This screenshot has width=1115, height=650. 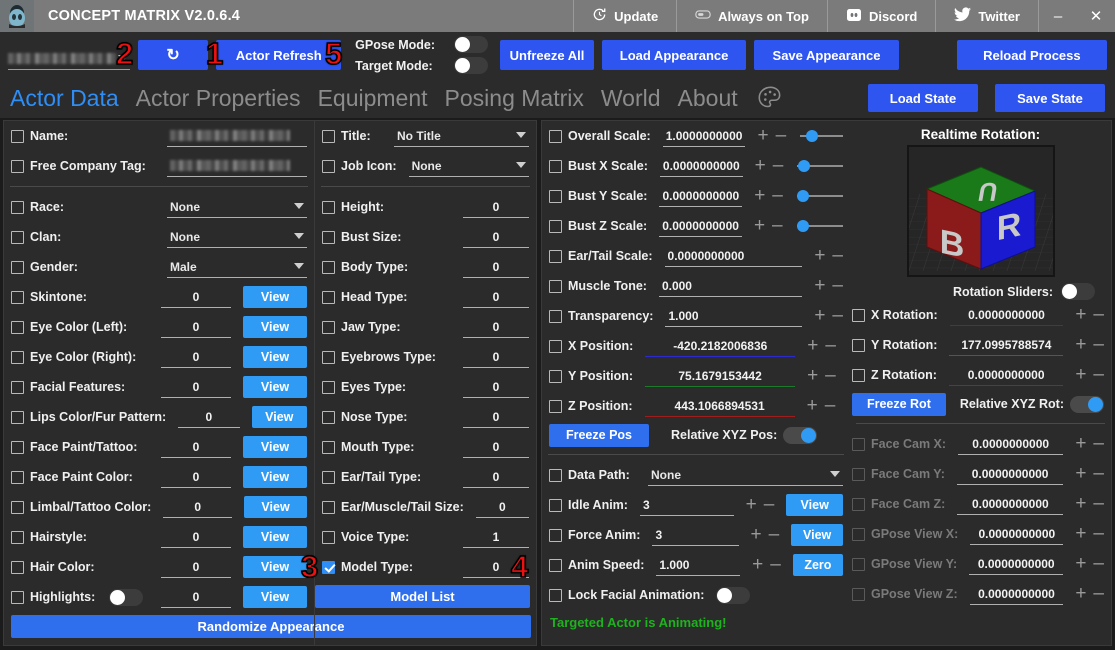 What do you see at coordinates (328, 507) in the screenshot?
I see `ear-muscle-tail-size-checkbox` at bounding box center [328, 507].